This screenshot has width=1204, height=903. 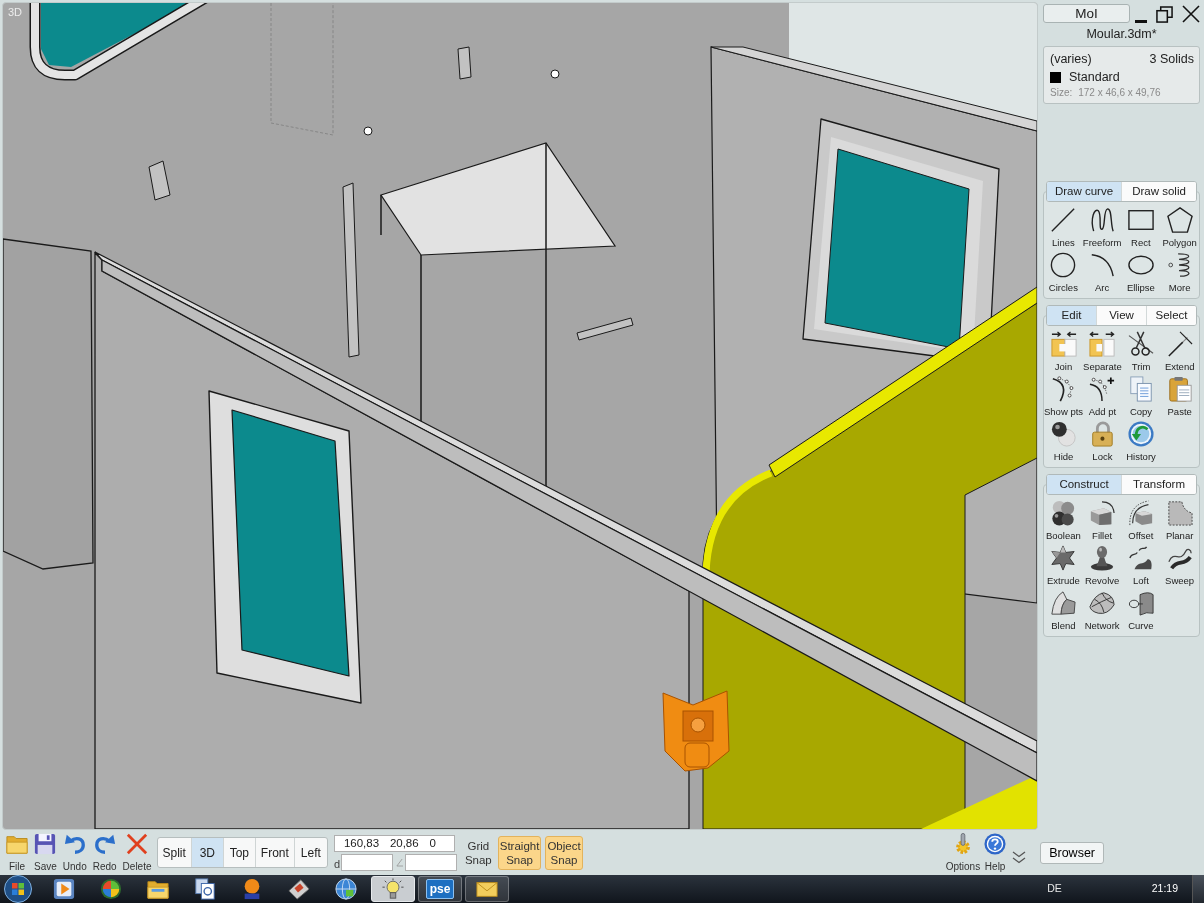 I want to click on four-part-orb-icon, so click(x=111, y=889).